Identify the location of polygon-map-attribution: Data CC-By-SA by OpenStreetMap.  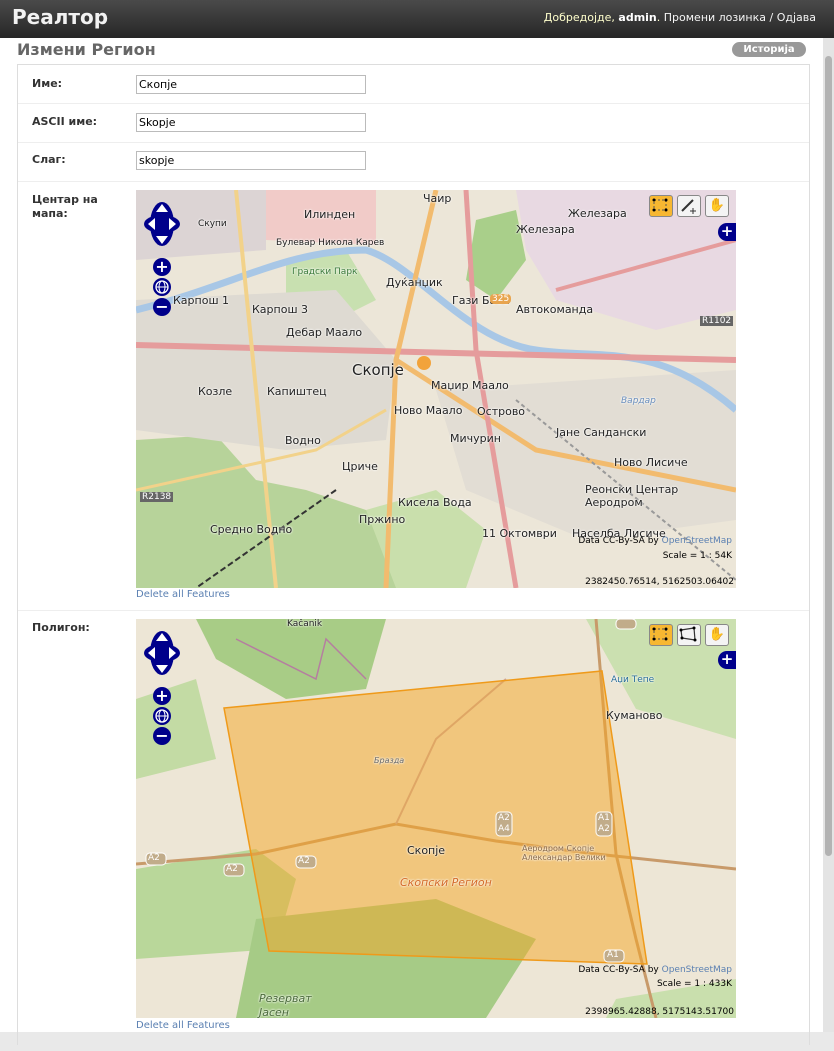
(655, 970).